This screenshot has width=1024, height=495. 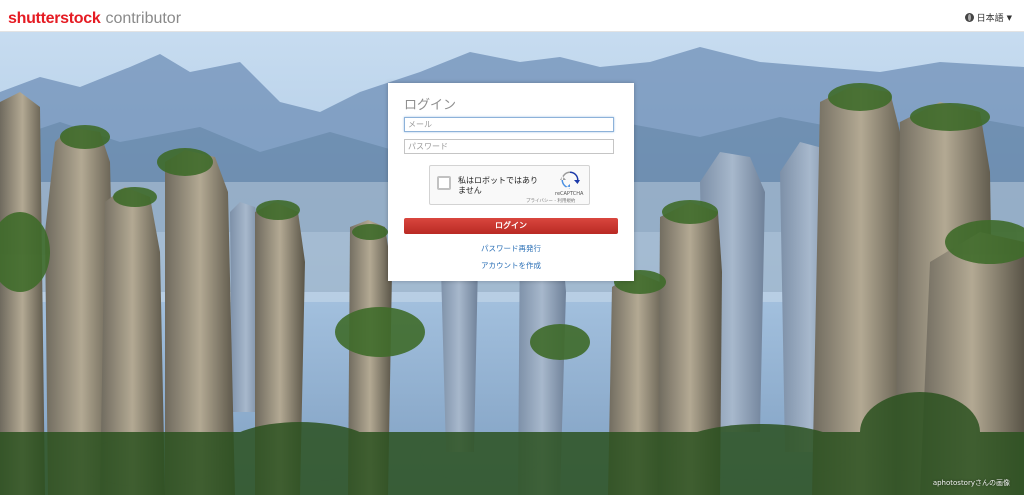 I want to click on reset-password-link: パスワード再発行, so click(x=511, y=248).